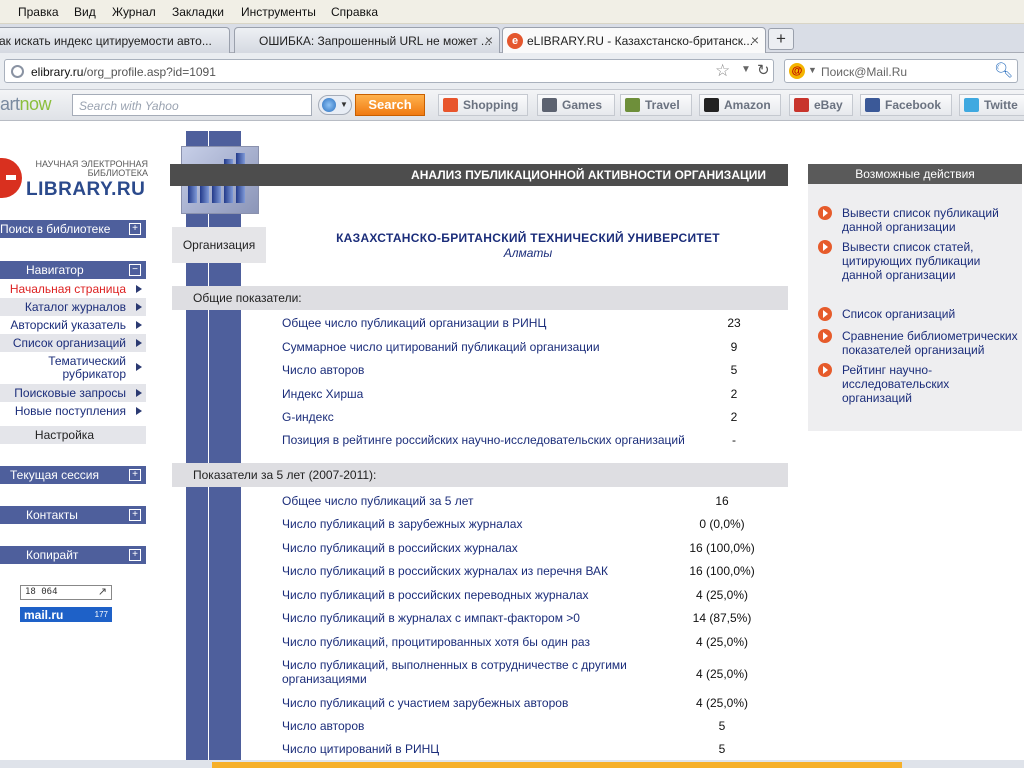  Describe the element at coordinates (308, 417) in the screenshot. I see `metric-label: G-индекс` at that location.